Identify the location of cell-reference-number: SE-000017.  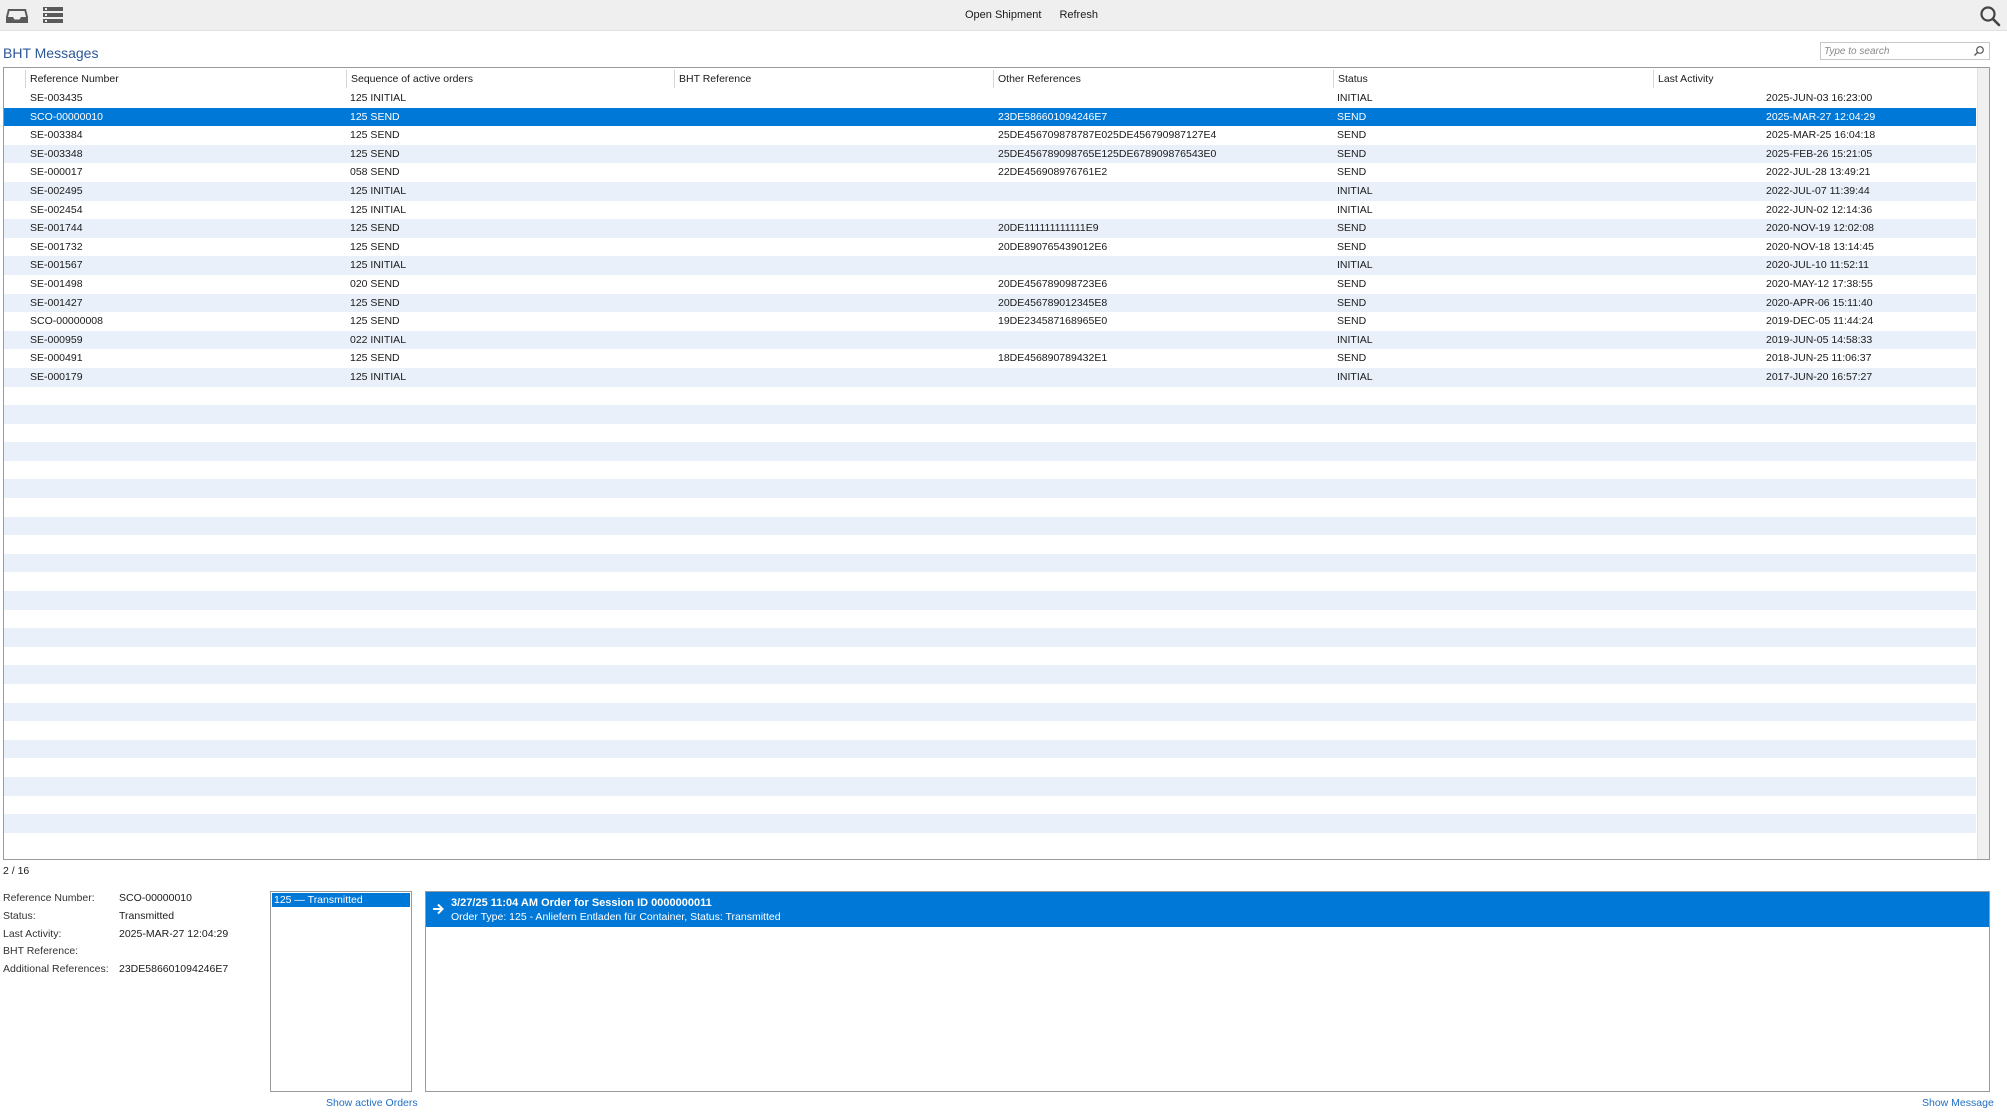
(56, 172).